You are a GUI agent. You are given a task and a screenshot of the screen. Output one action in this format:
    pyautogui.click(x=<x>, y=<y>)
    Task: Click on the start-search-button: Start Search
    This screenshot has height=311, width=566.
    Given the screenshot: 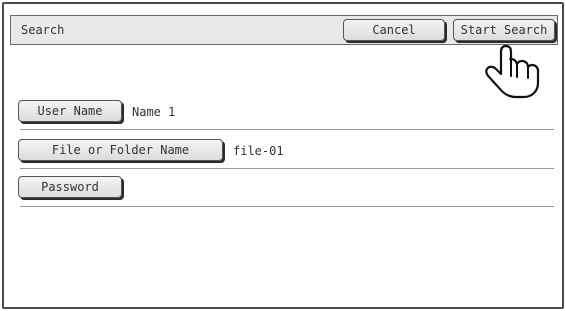 What is the action you would take?
    pyautogui.click(x=504, y=30)
    